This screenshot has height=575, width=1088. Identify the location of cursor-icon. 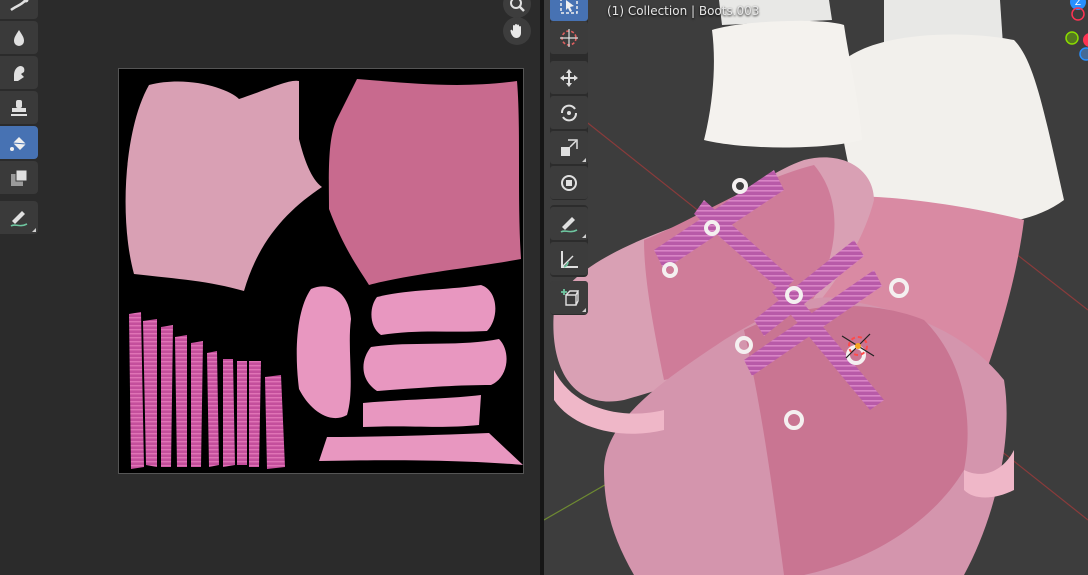
(569, 37).